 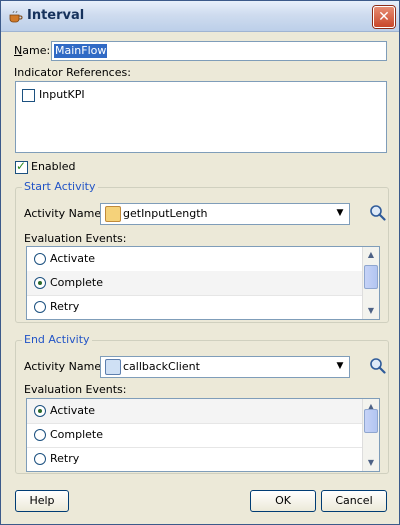 I want to click on indicator-references-label: Indicator References:, so click(x=72, y=72).